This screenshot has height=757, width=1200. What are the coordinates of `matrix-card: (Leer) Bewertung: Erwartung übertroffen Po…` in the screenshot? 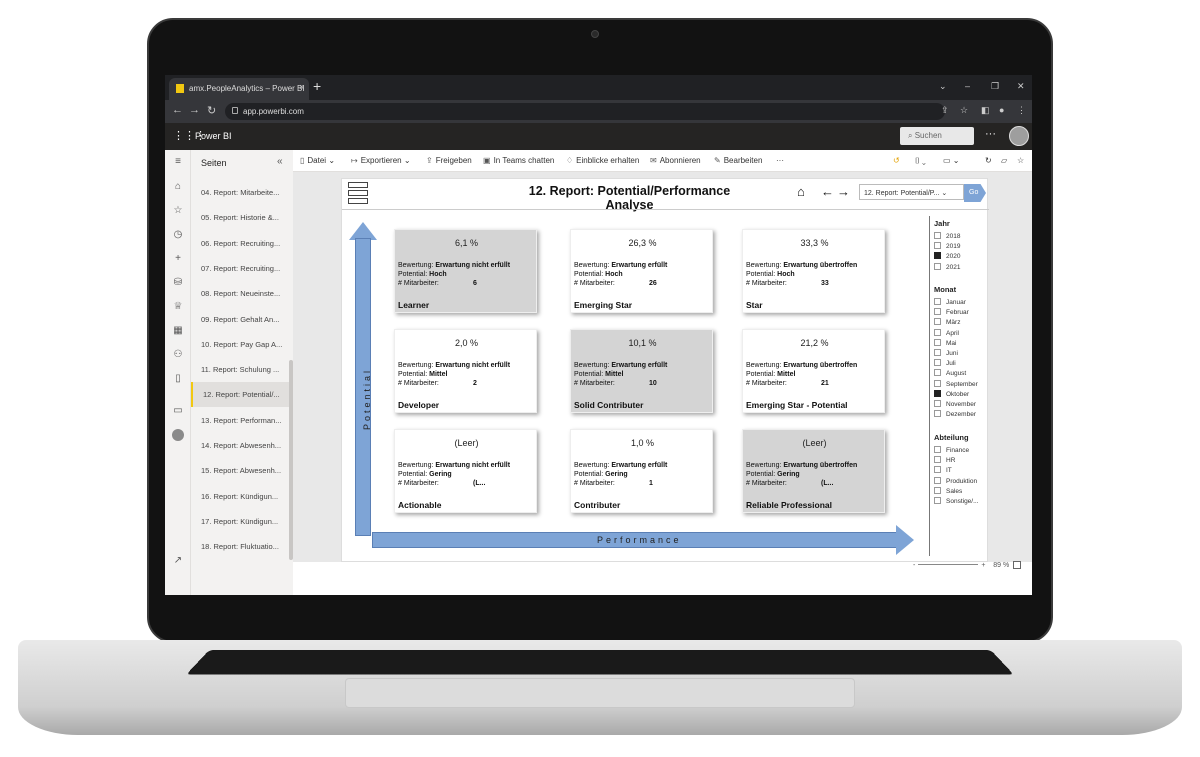 It's located at (813, 471).